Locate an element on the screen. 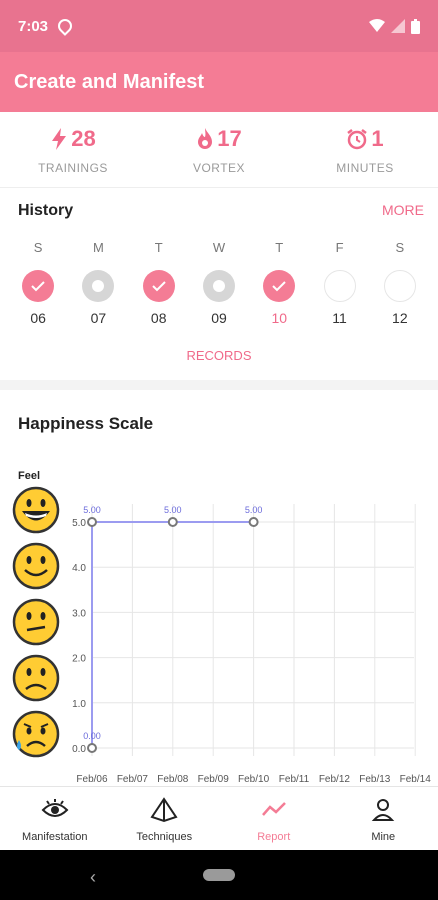 The width and height of the screenshot is (438, 900). status-bar: 7:03 is located at coordinates (219, 26).